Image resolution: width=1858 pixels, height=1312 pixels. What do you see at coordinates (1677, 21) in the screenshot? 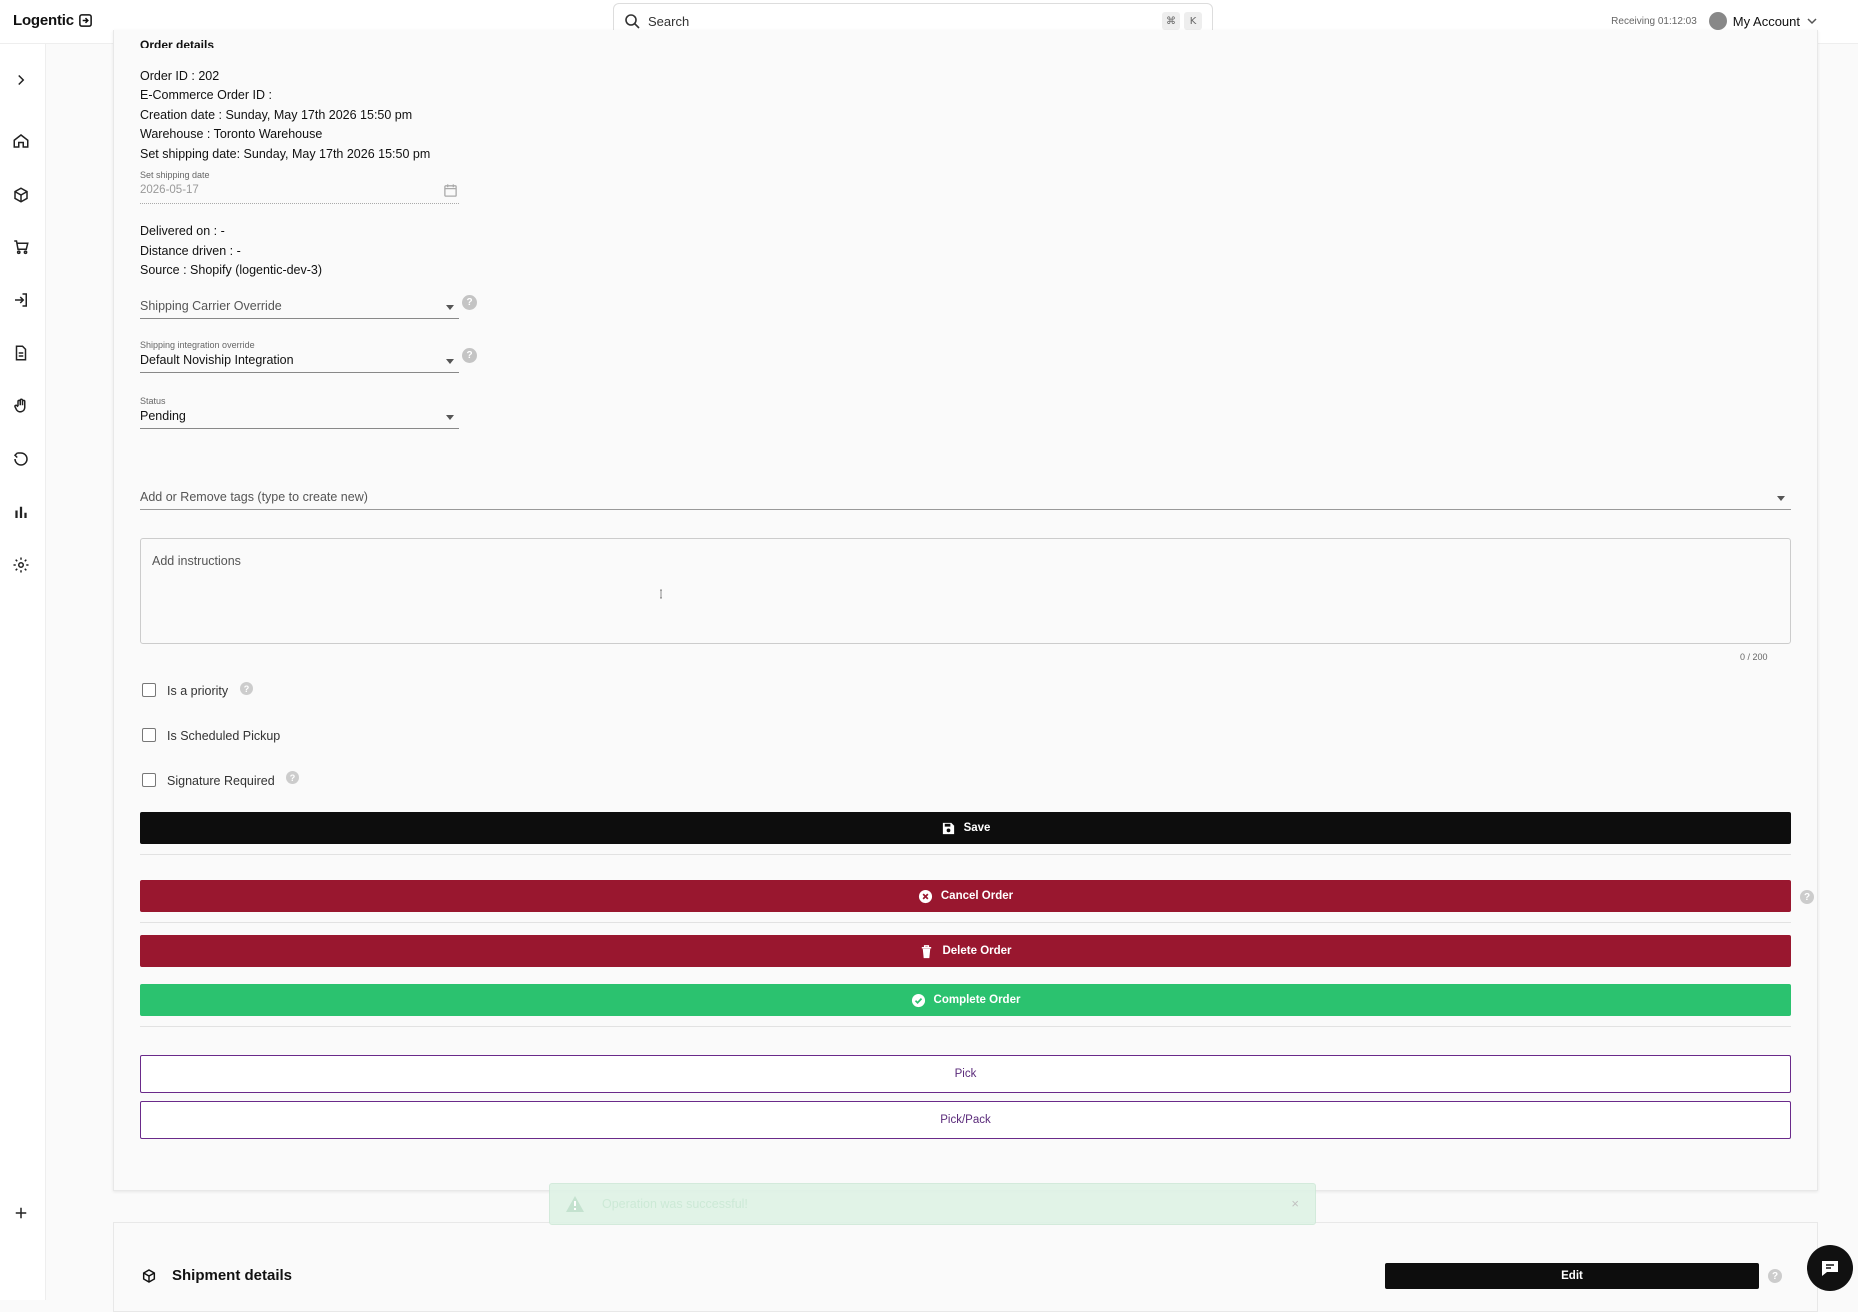
I see `receiving-timer: 01:12:03` at bounding box center [1677, 21].